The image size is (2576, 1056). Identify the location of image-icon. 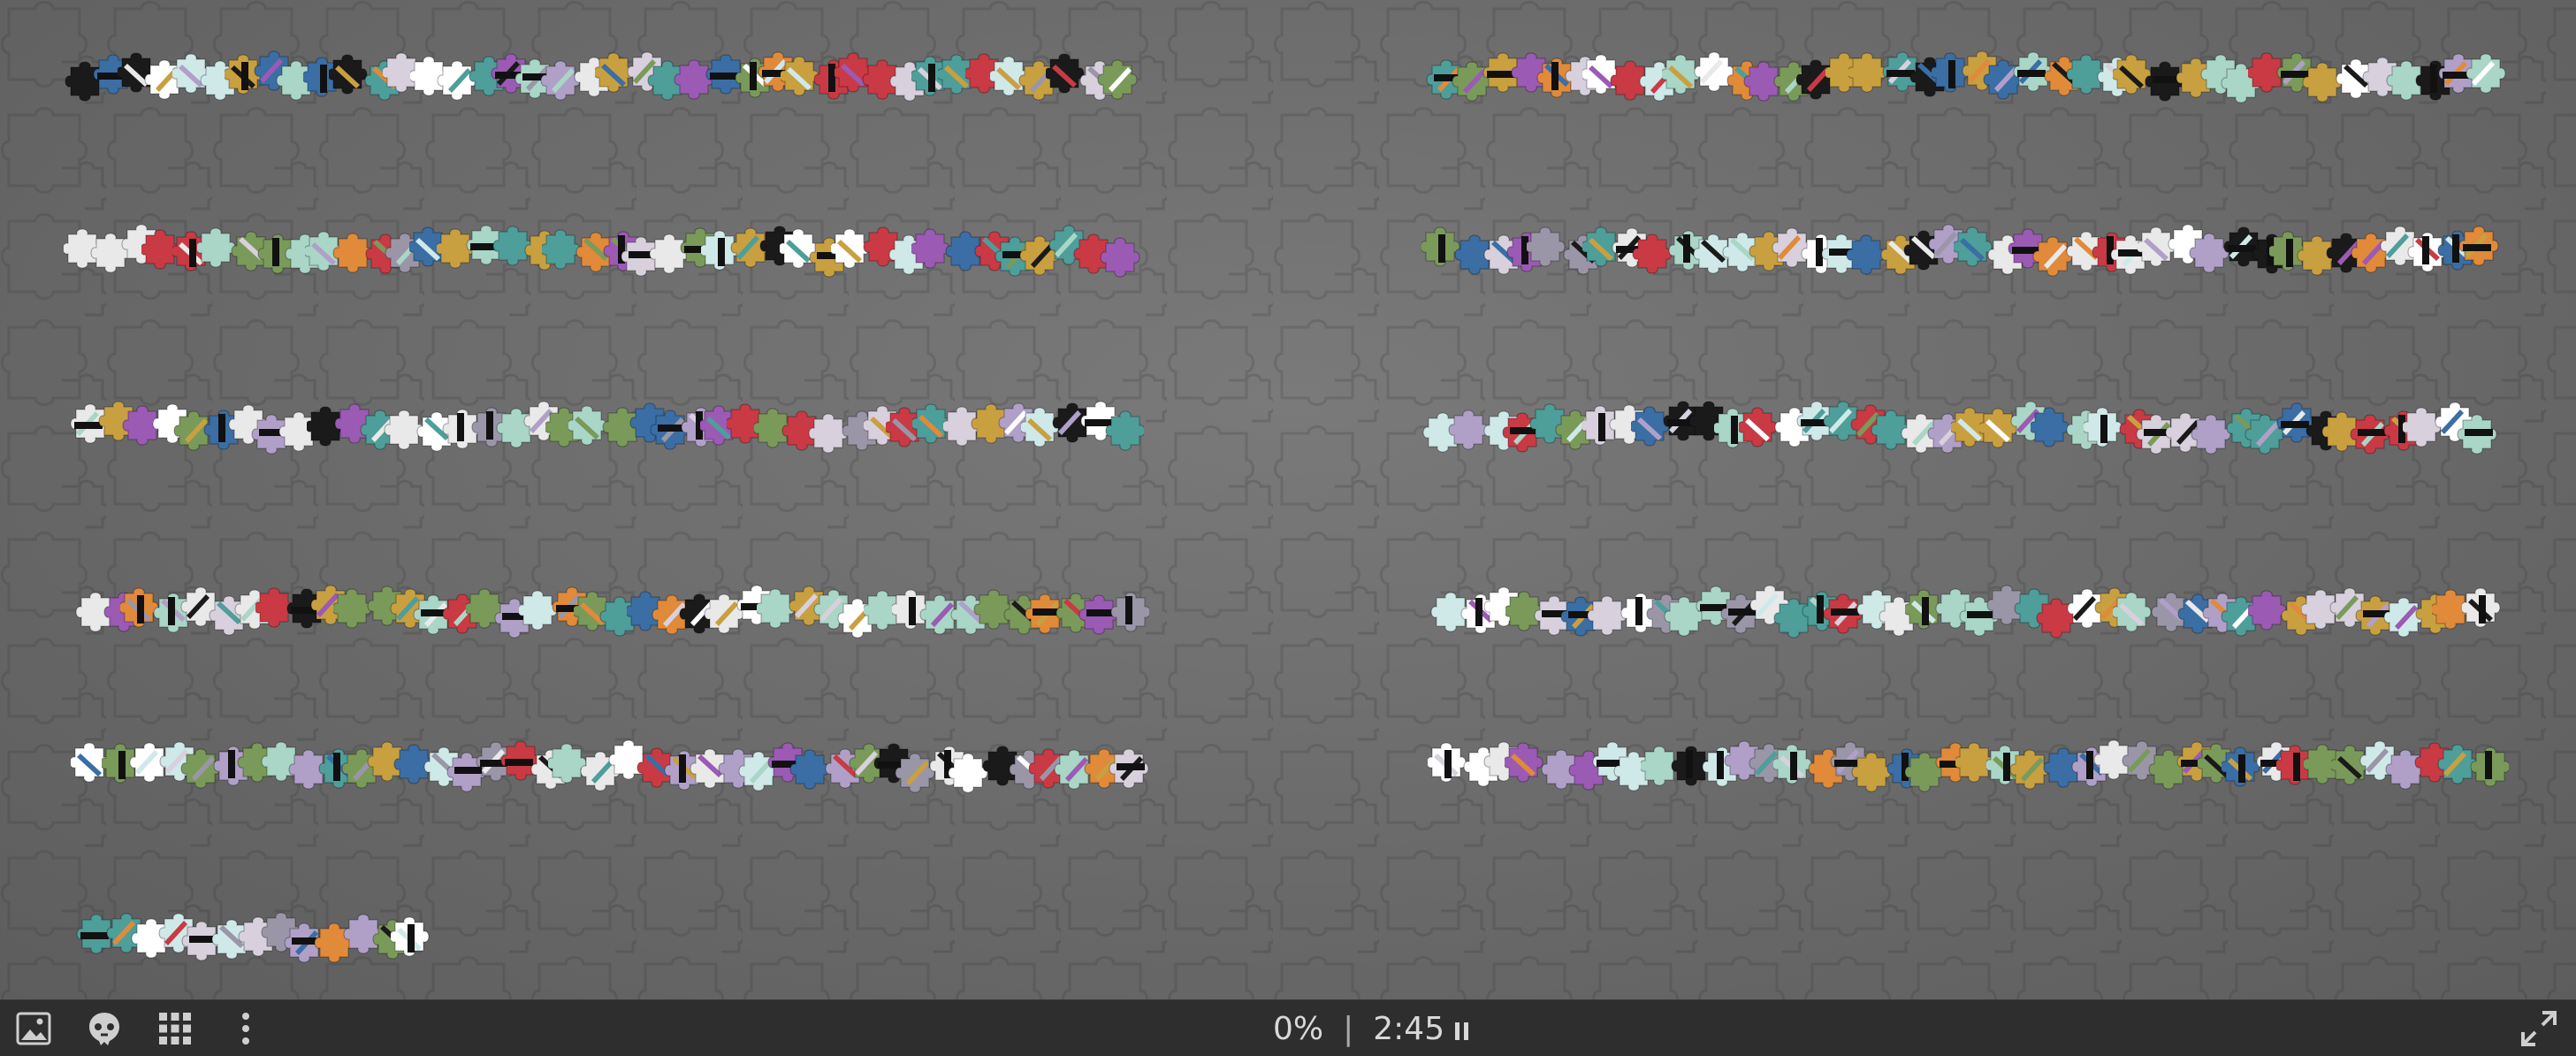
(33, 1028).